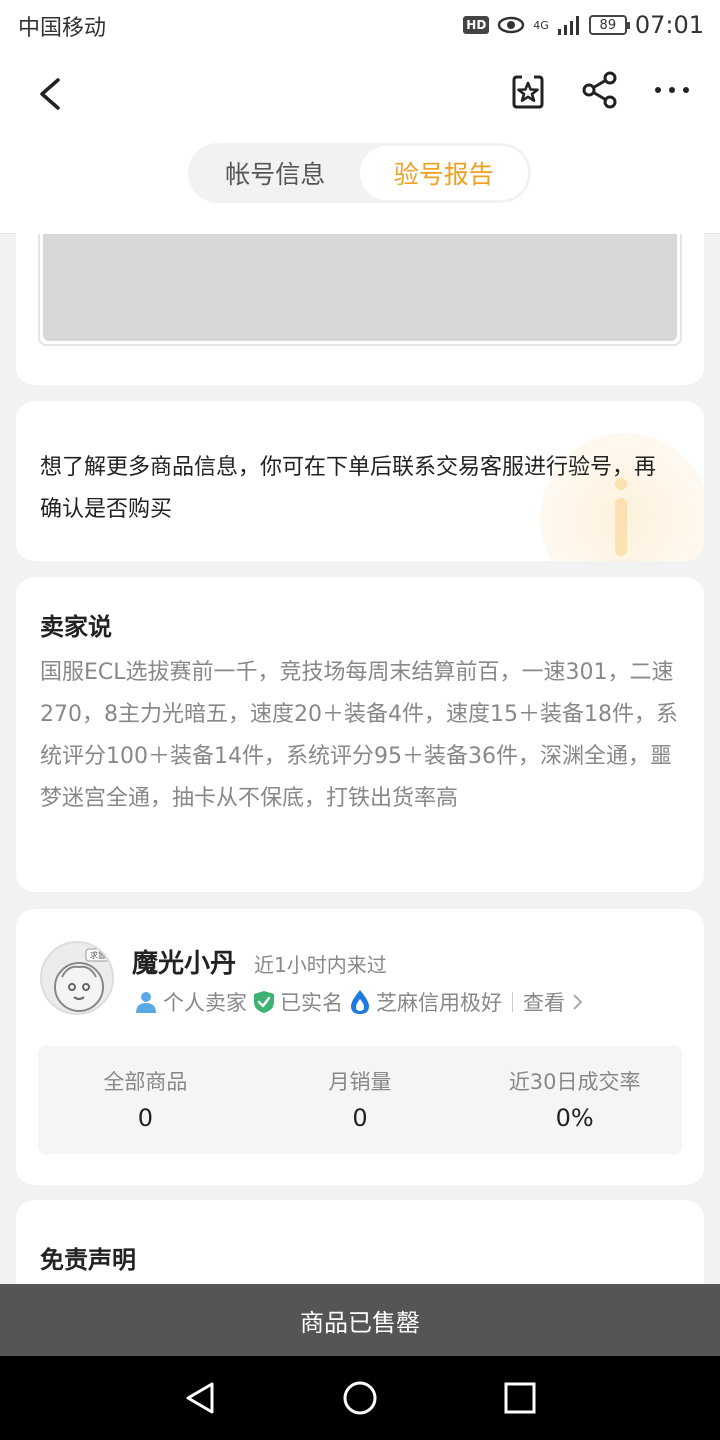 The height and width of the screenshot is (1440, 720). I want to click on share-icon, so click(599, 90).